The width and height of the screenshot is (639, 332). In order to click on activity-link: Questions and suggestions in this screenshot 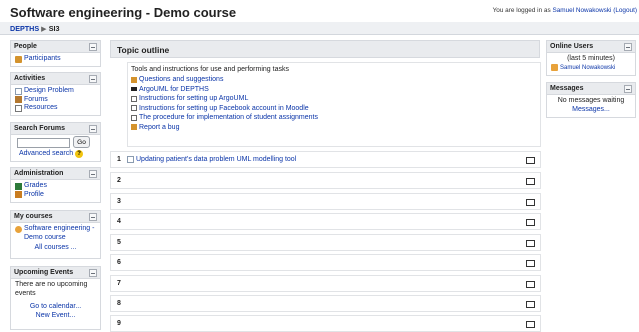, I will do `click(181, 79)`.